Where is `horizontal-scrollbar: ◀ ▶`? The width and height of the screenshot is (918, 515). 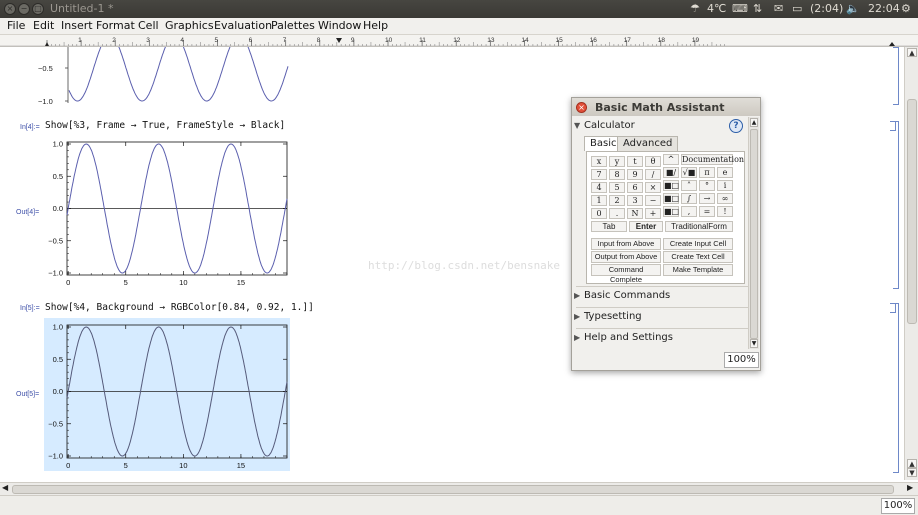 horizontal-scrollbar: ◀ ▶ is located at coordinates (459, 488).